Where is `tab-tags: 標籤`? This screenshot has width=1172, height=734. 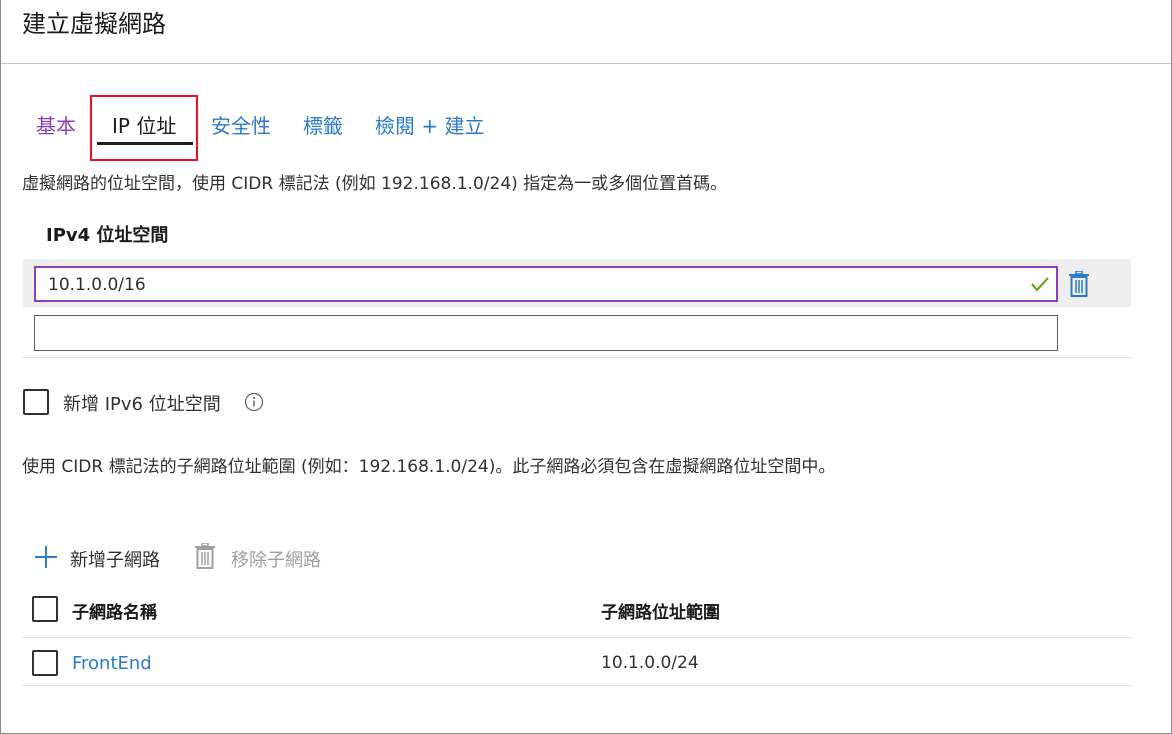 tab-tags: 標籤 is located at coordinates (323, 124).